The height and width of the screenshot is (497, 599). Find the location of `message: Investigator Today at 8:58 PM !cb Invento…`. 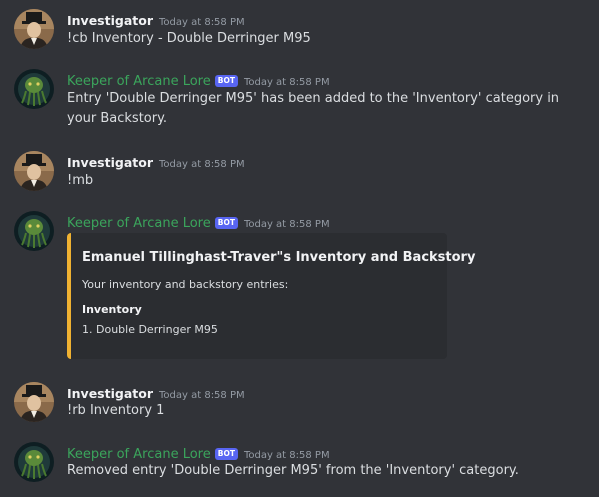

message: Investigator Today at 8:58 PM !cb Invento… is located at coordinates (299, 30).